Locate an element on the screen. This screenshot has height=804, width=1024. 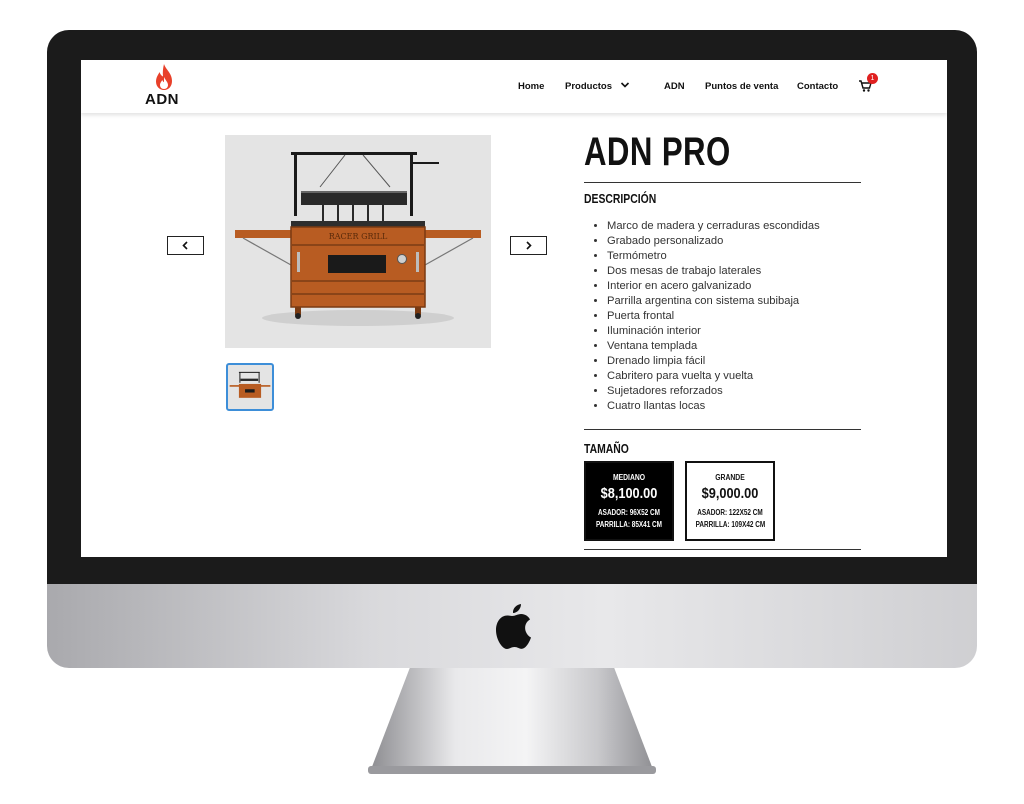
list-item: Puerta frontal is located at coordinates (713, 316).